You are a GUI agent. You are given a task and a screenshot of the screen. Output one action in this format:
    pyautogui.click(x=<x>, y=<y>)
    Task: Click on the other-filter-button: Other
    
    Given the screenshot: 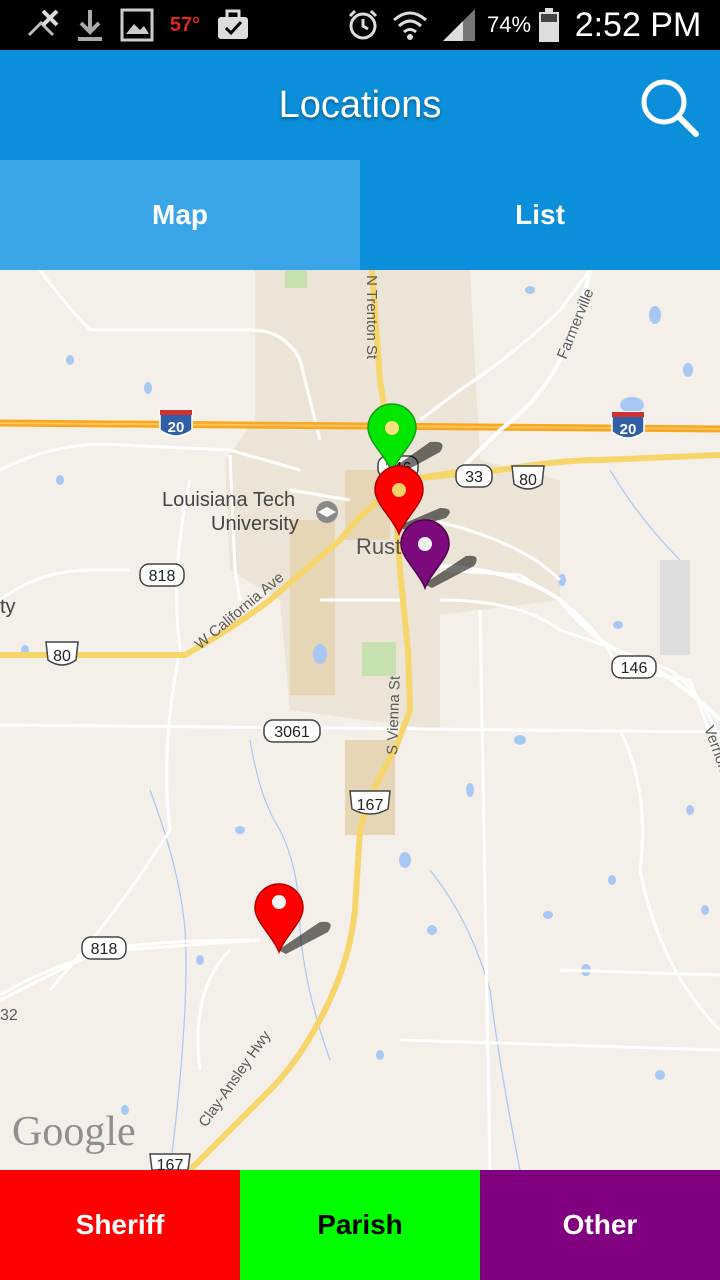 What is the action you would take?
    pyautogui.click(x=600, y=1225)
    